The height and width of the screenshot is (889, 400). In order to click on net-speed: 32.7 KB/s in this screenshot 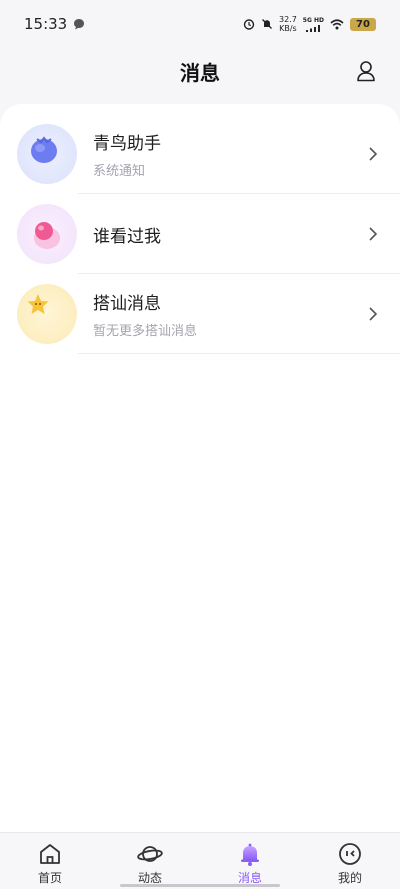, I will do `click(288, 24)`.